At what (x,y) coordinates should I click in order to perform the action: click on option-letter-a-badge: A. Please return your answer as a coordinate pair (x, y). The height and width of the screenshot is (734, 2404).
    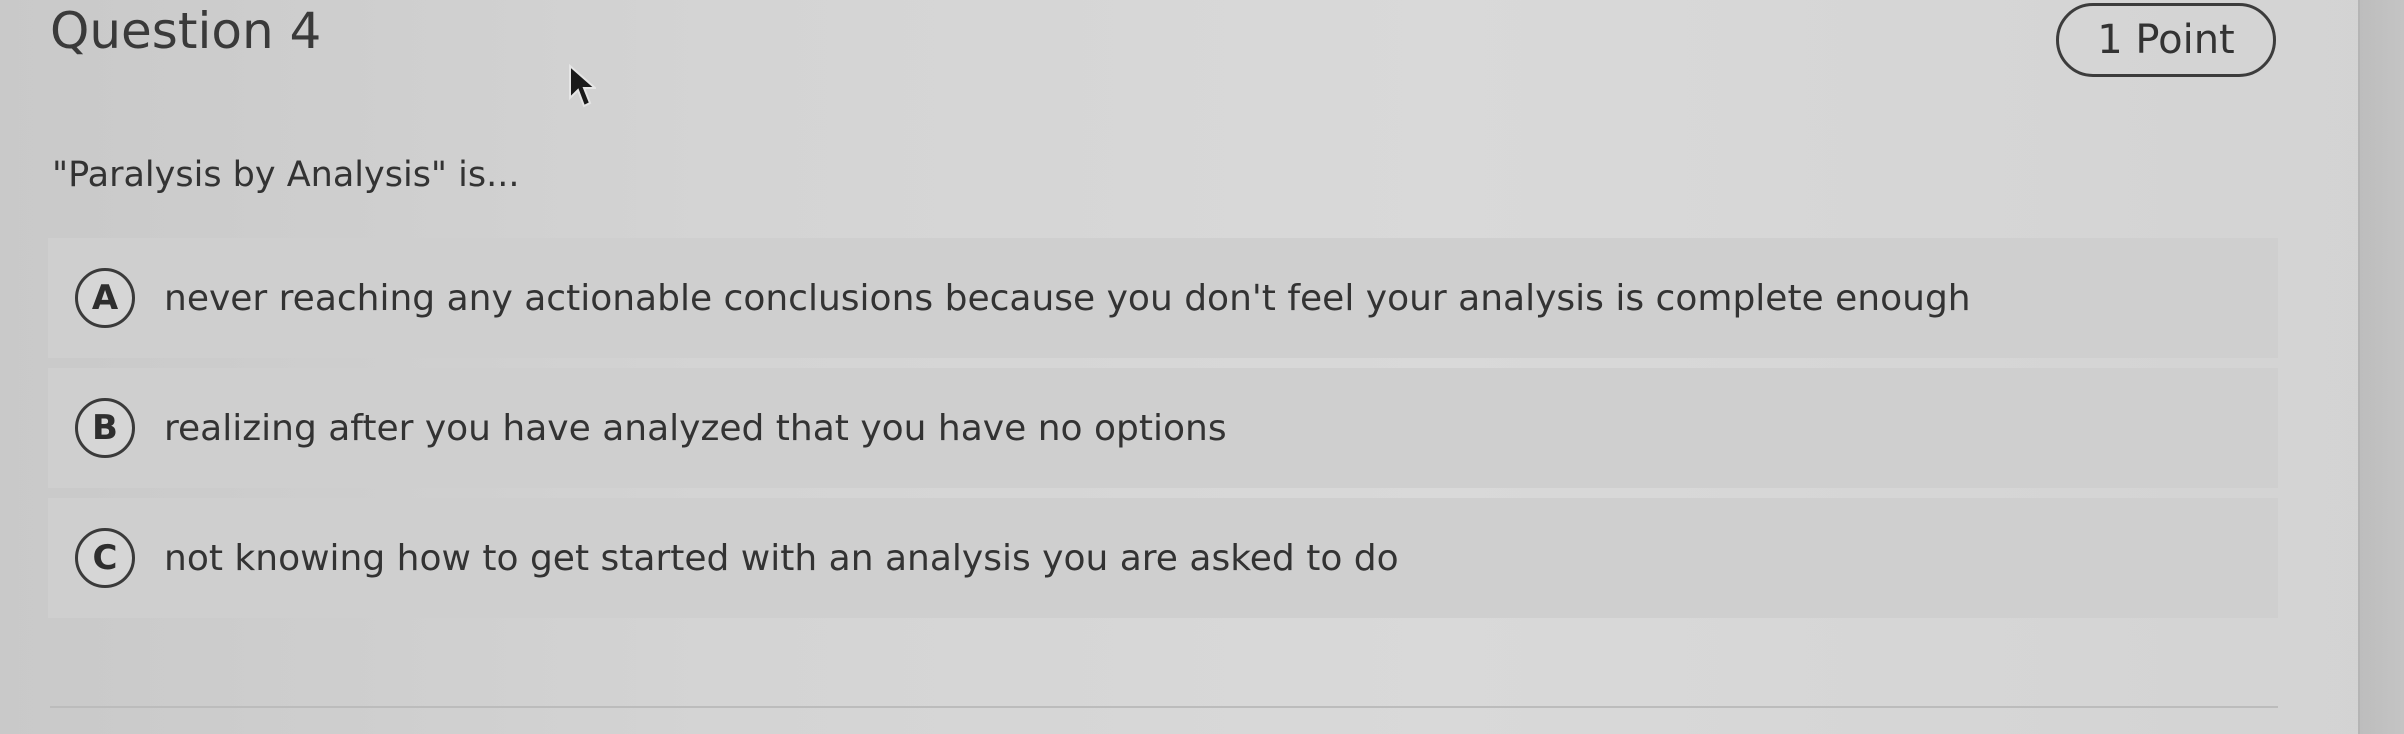
    Looking at the image, I should click on (105, 298).